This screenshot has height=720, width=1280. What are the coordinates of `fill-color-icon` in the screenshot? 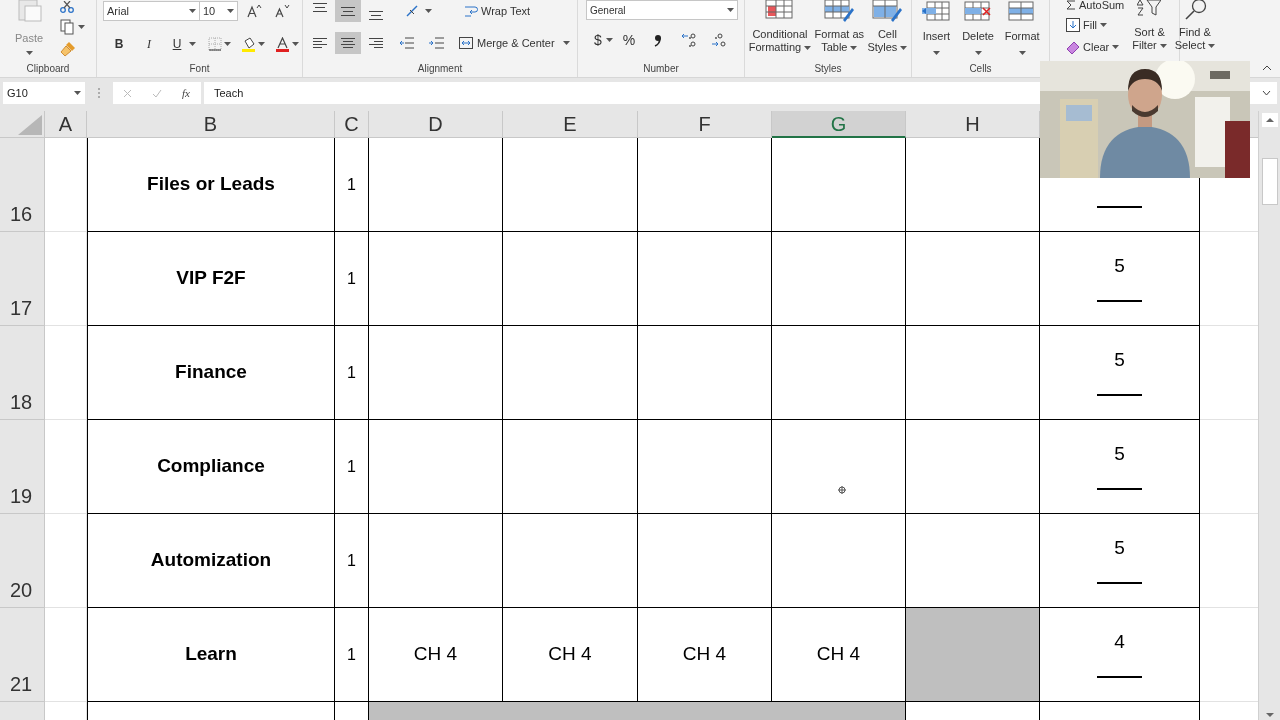 It's located at (248, 44).